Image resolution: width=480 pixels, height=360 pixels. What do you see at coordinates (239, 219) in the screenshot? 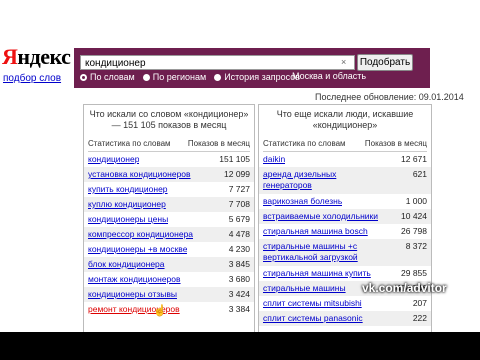
I see `impressions: 5 679` at bounding box center [239, 219].